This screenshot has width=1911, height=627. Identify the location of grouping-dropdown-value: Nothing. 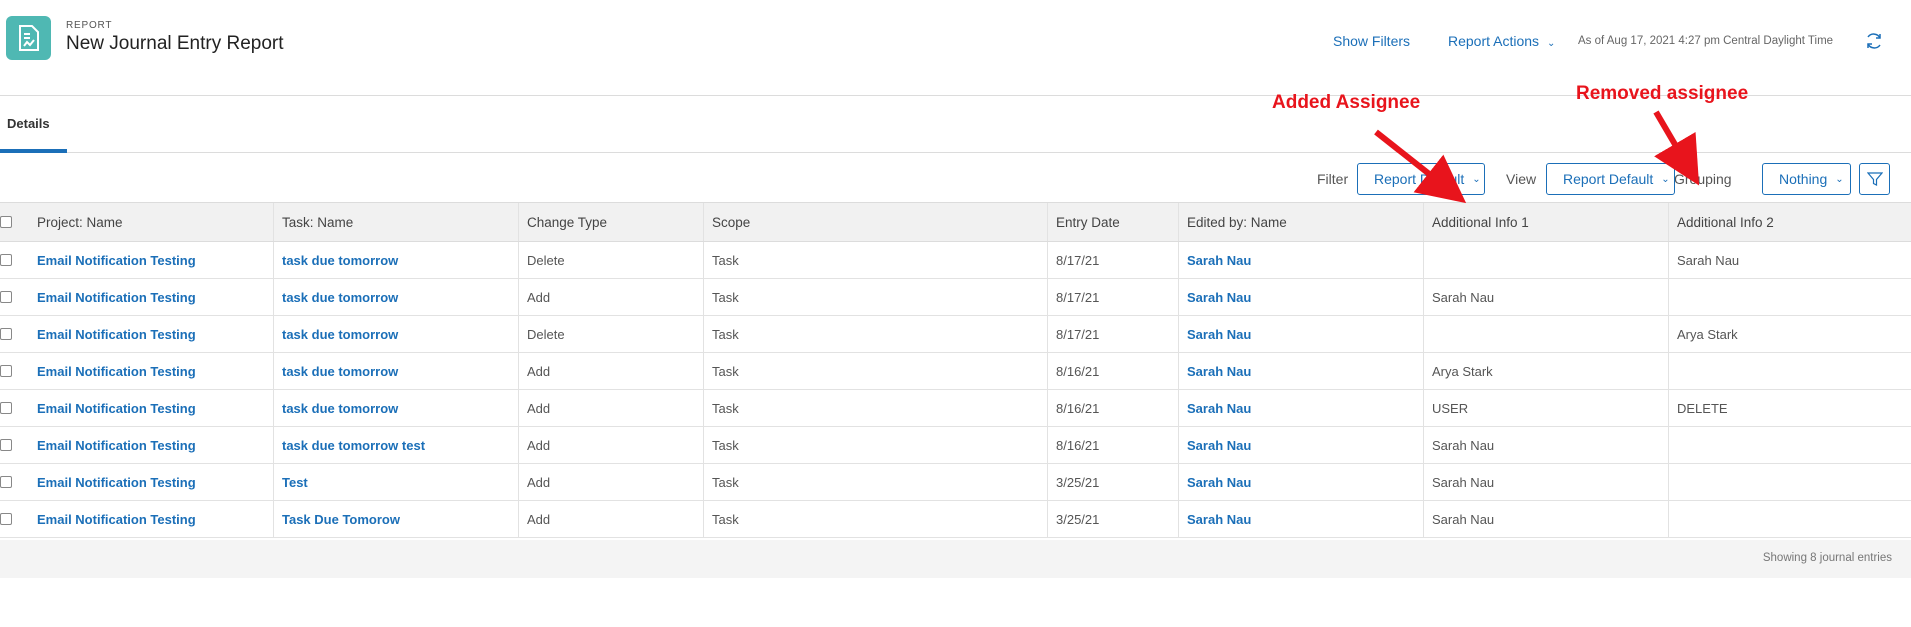
(1803, 179).